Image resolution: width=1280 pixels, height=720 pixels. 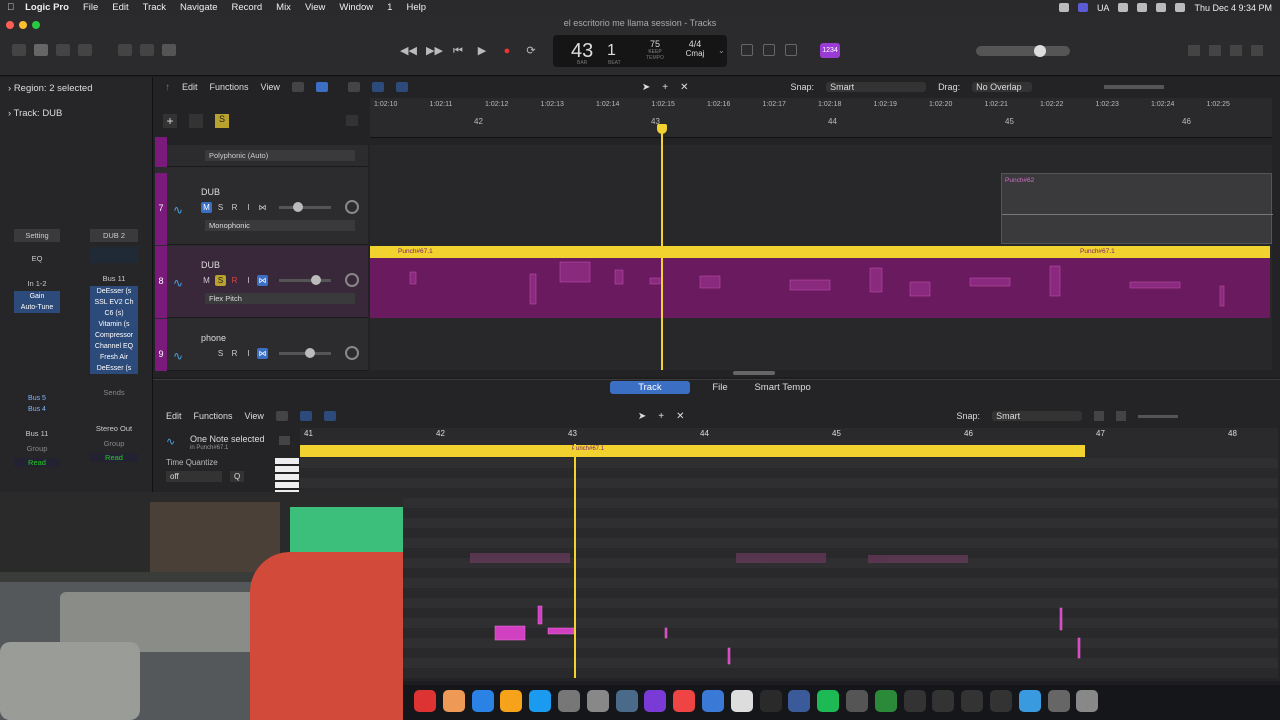 What do you see at coordinates (280, 155) in the screenshot?
I see `track-mode-polyphonic: Polyphonic (Auto)` at bounding box center [280, 155].